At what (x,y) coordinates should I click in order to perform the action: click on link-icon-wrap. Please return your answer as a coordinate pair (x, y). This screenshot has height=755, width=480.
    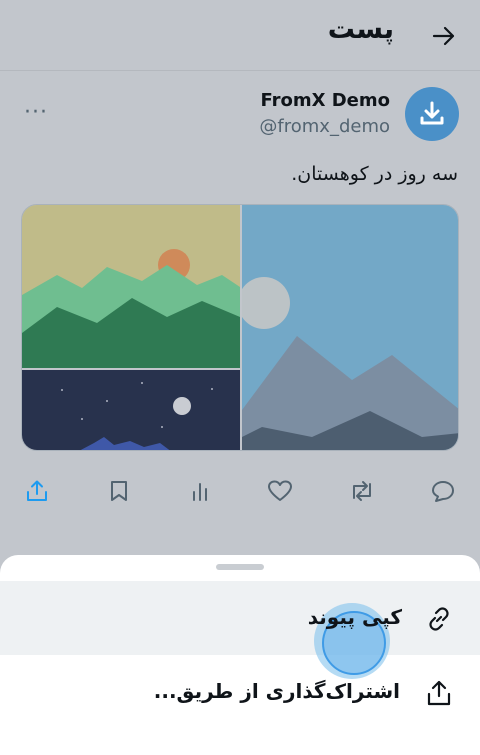
    Looking at the image, I should click on (439, 619).